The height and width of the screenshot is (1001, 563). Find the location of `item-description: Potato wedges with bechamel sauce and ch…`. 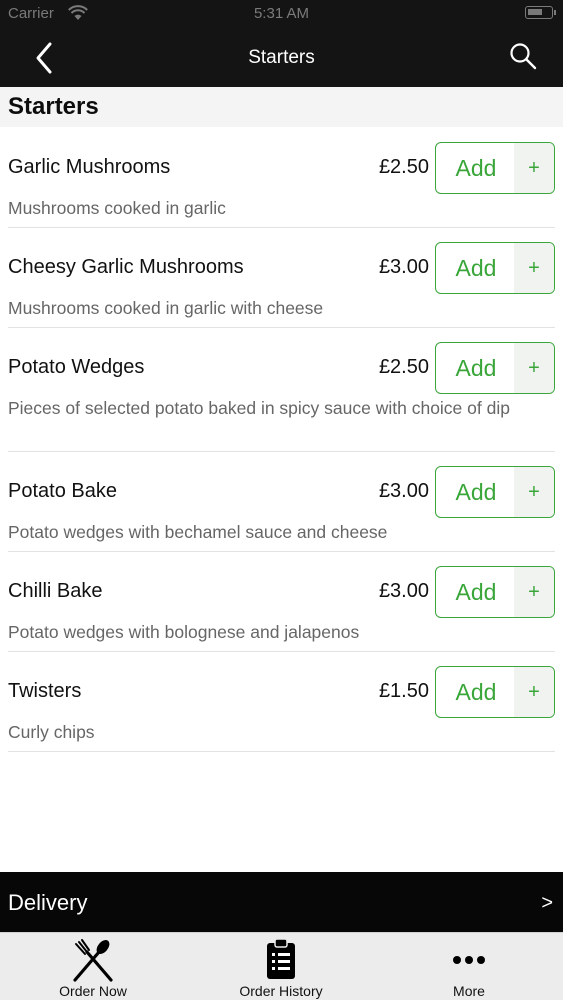

item-description: Potato wedges with bechamel sauce and ch… is located at coordinates (198, 532).